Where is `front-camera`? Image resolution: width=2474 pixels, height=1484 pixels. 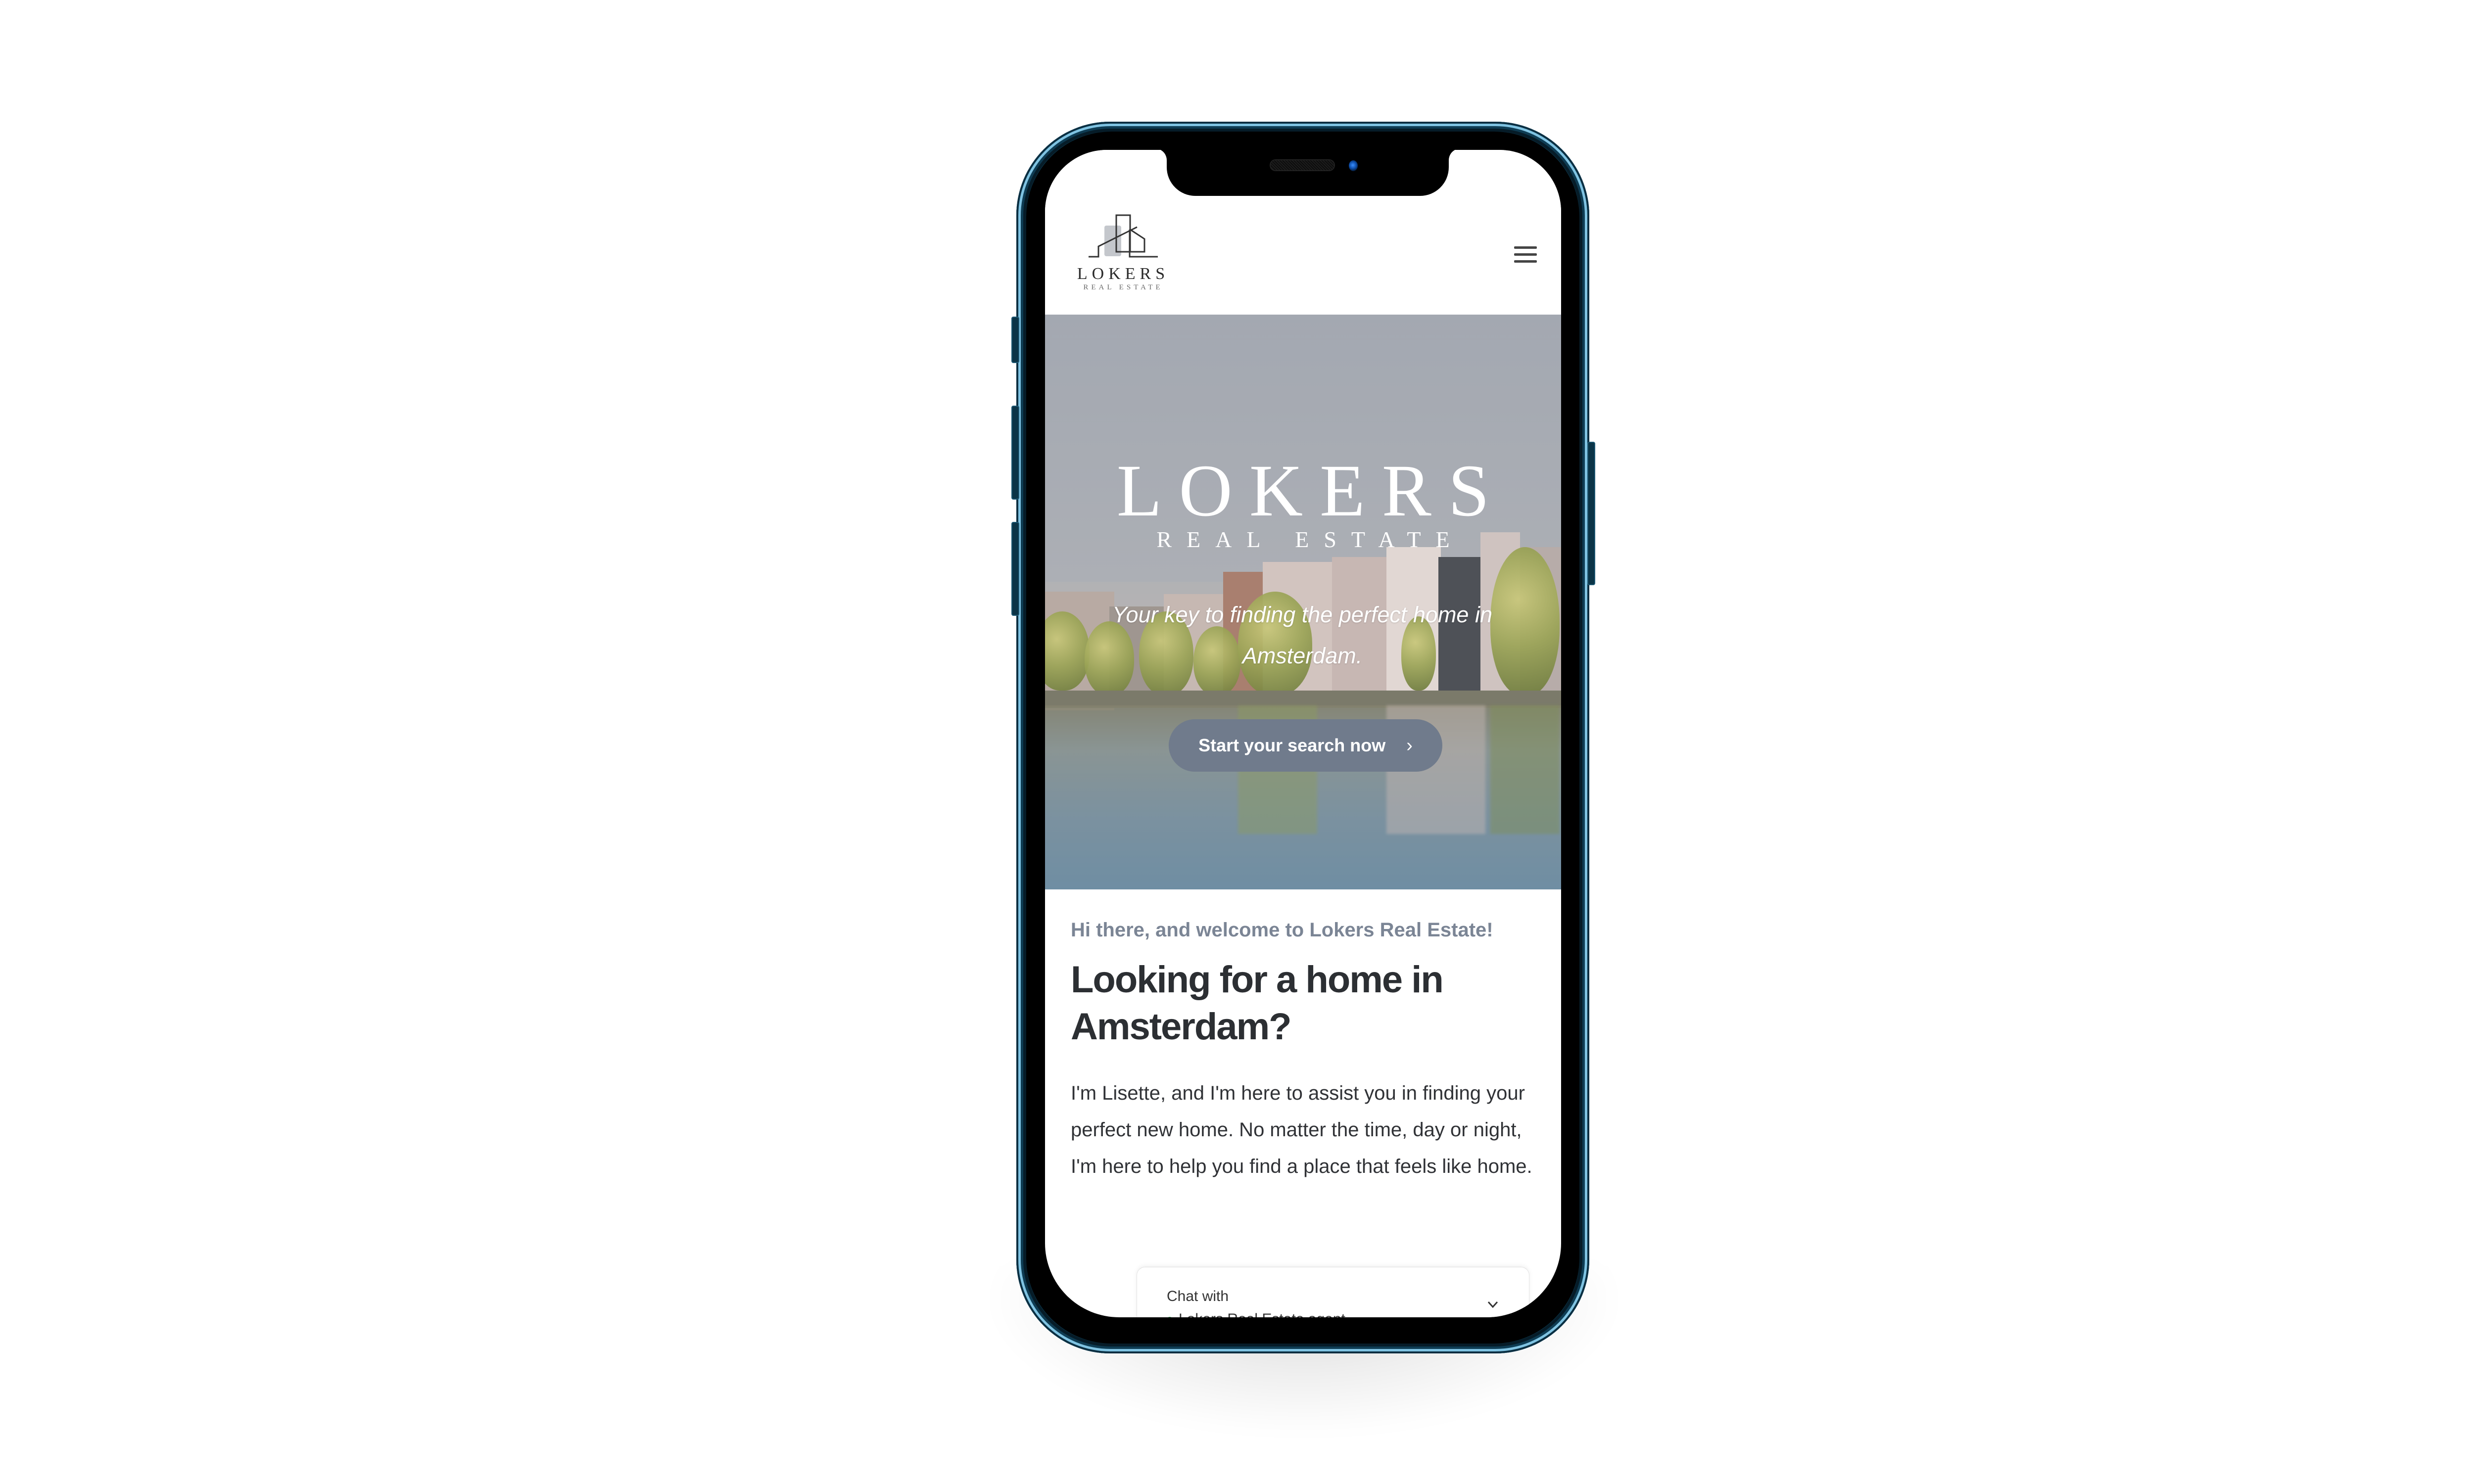
front-camera is located at coordinates (1354, 165).